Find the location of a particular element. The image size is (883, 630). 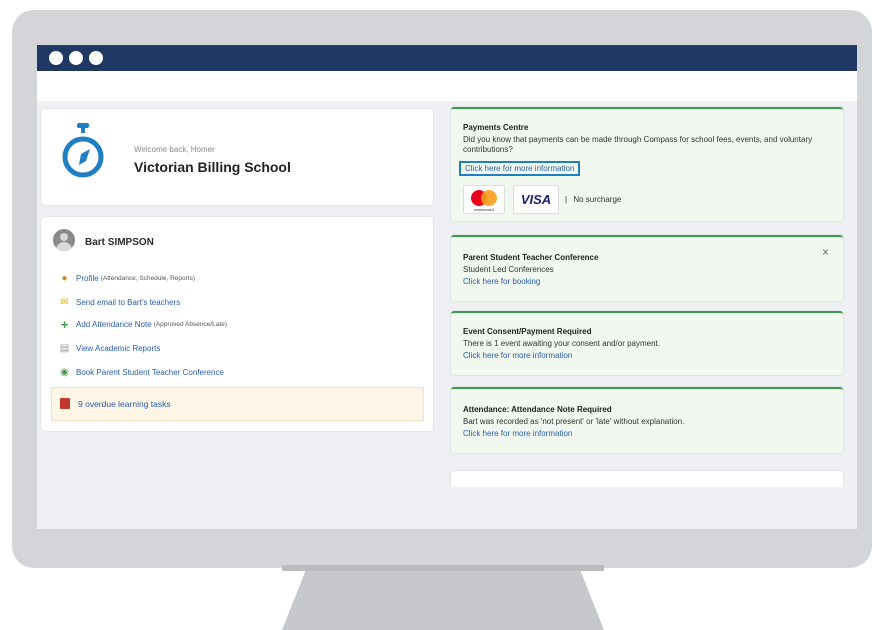

profile-label: Profile is located at coordinates (87, 278).